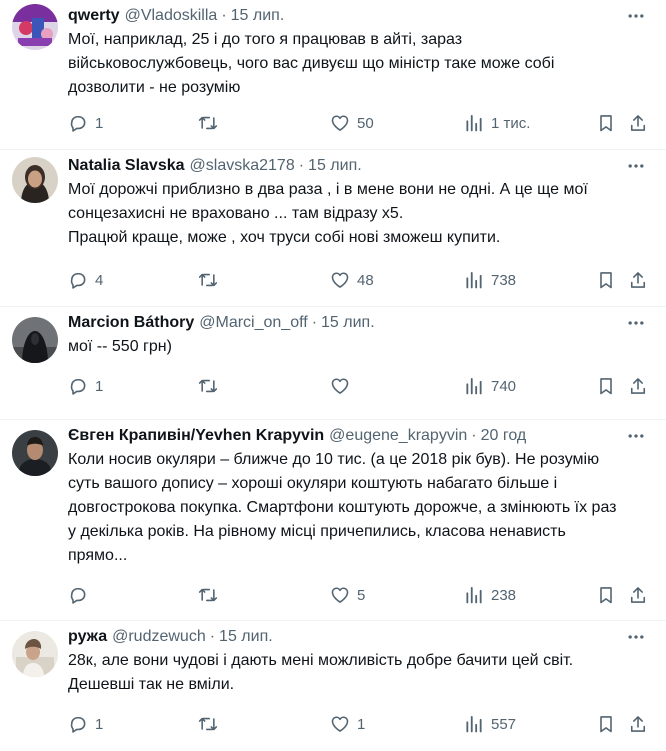  What do you see at coordinates (352, 280) in the screenshot?
I see `like-button: 48` at bounding box center [352, 280].